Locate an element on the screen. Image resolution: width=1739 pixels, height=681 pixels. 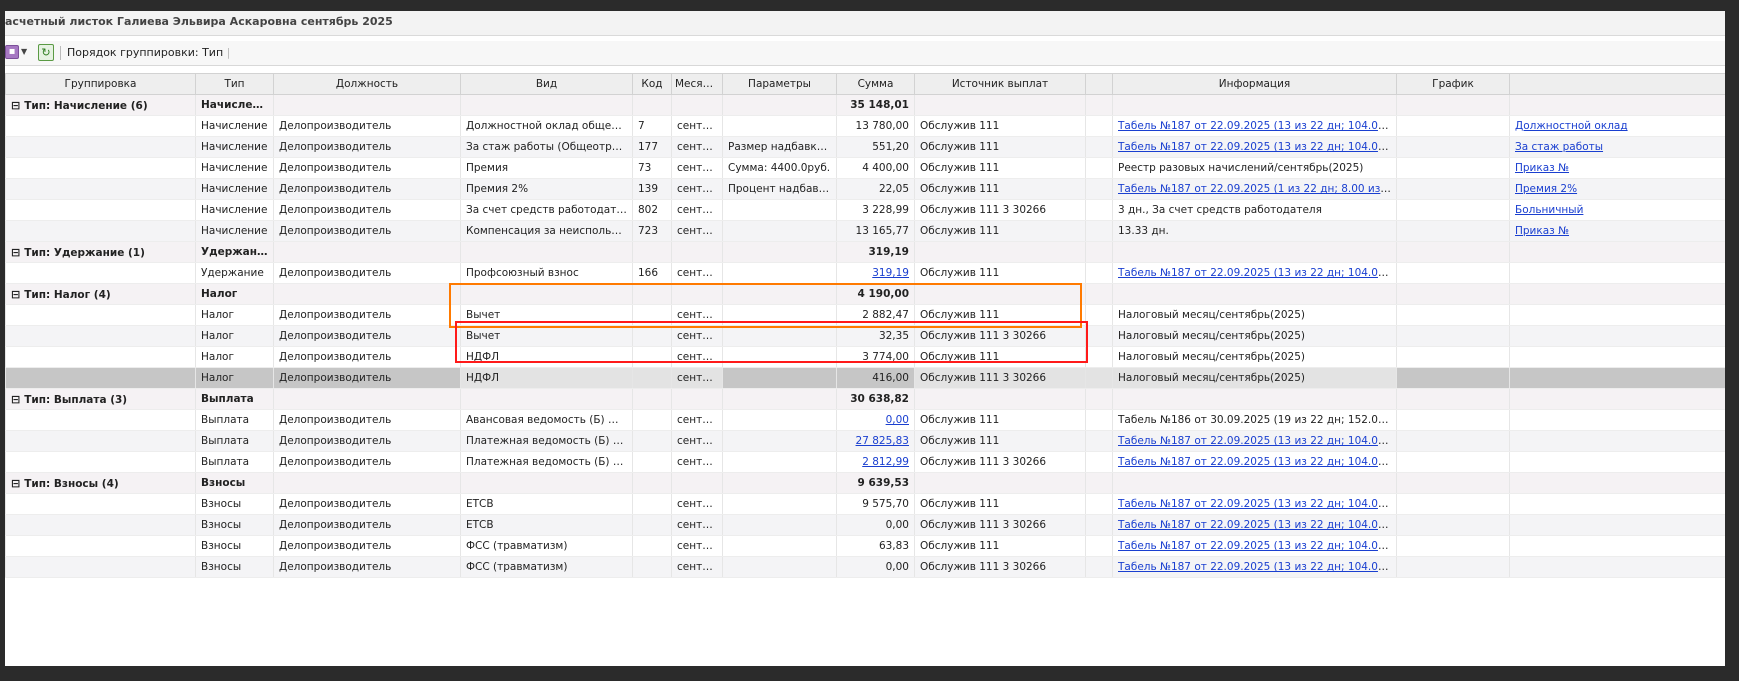
sum-value: 319,19 is located at coordinates (890, 273).